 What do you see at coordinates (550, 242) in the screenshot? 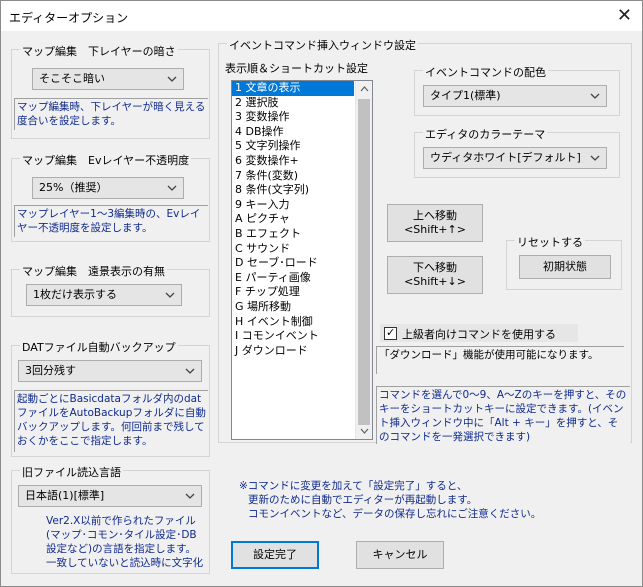
I see `reset-label: リセットする` at bounding box center [550, 242].